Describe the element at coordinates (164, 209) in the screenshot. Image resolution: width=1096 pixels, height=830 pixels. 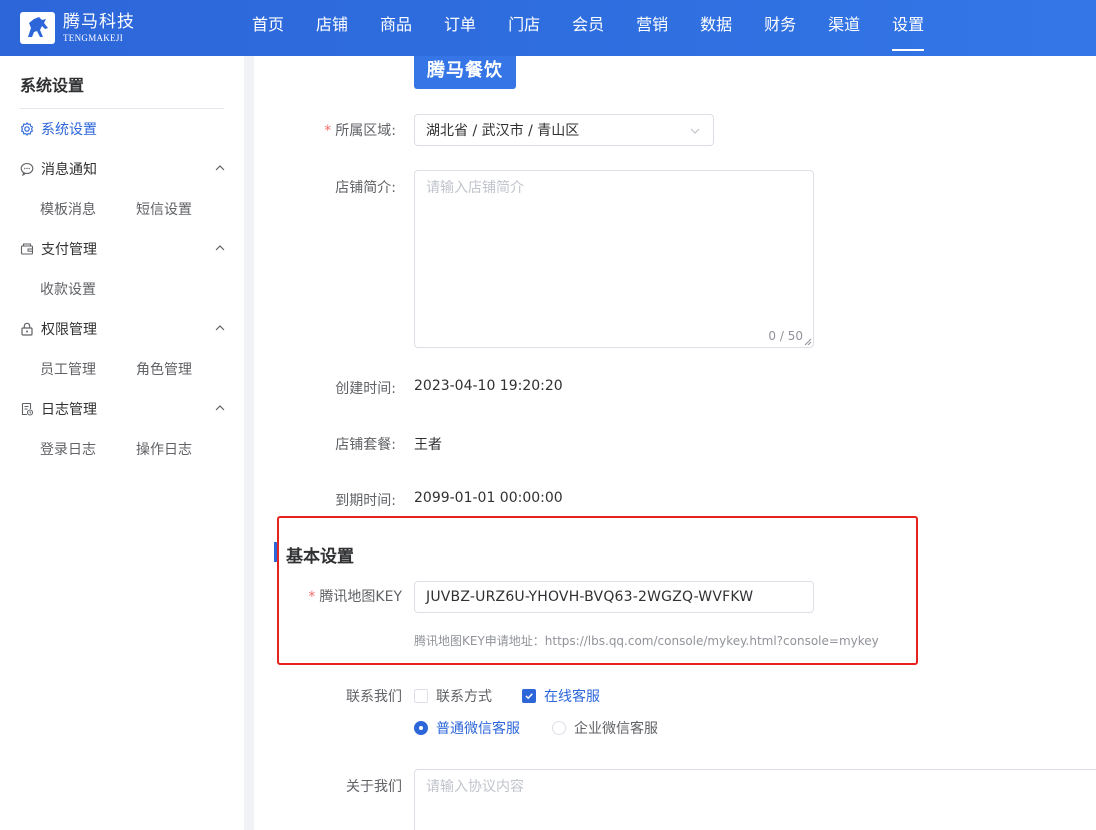
I see `sidebar-subitem-sms-settings: 短信设置` at that location.